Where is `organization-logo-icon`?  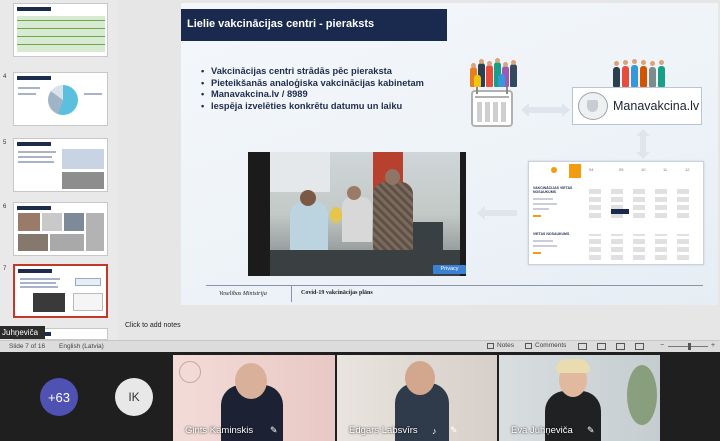
organization-logo-icon is located at coordinates (190, 372).